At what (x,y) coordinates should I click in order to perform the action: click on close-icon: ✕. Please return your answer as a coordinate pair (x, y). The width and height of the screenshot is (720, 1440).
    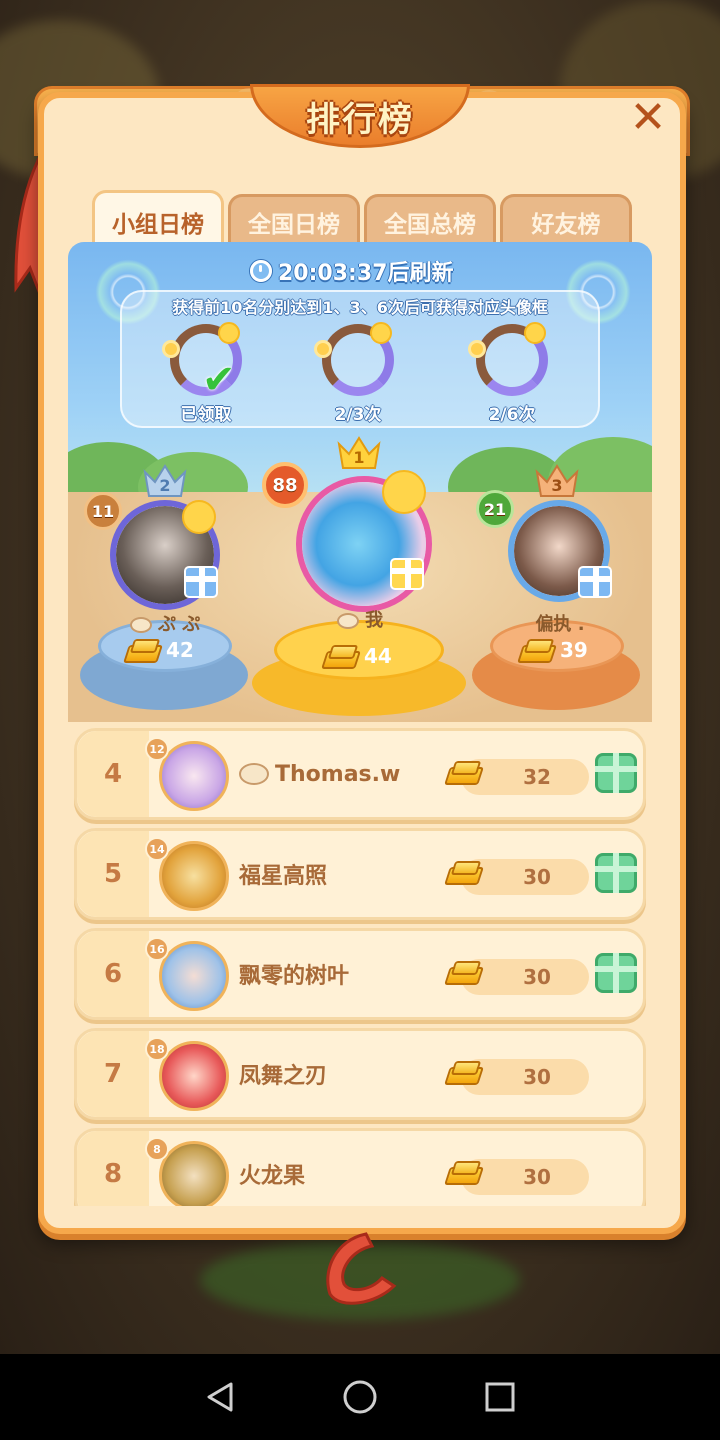
    Looking at the image, I should click on (648, 117).